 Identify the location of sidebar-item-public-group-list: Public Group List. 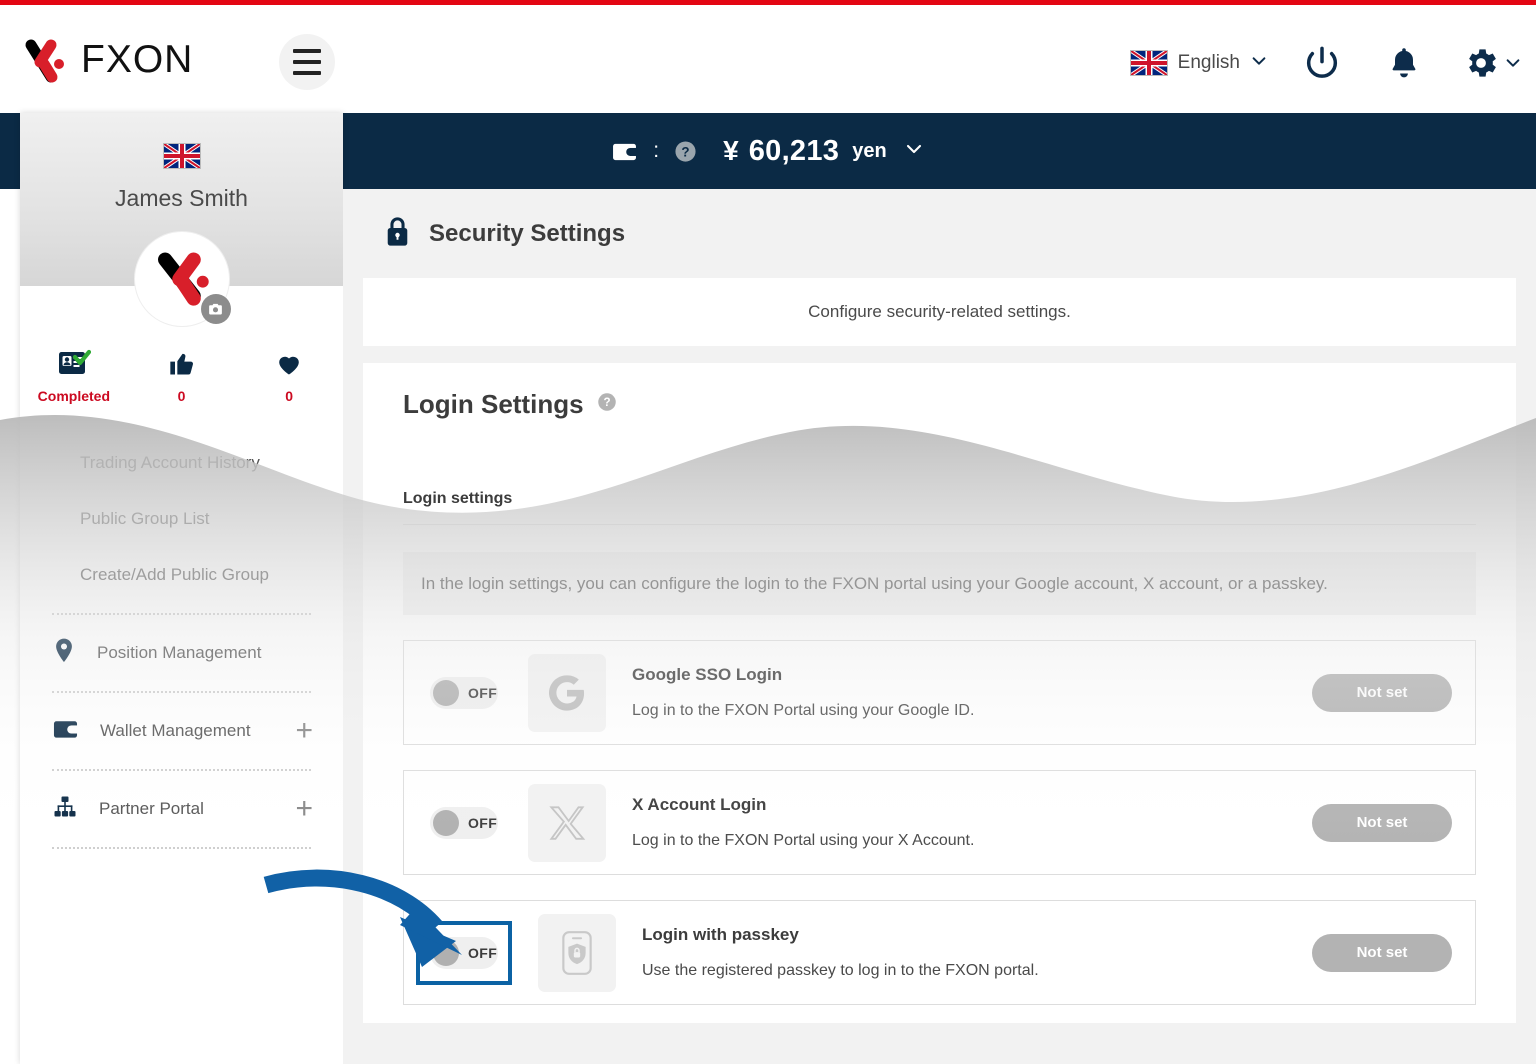
(181, 519).